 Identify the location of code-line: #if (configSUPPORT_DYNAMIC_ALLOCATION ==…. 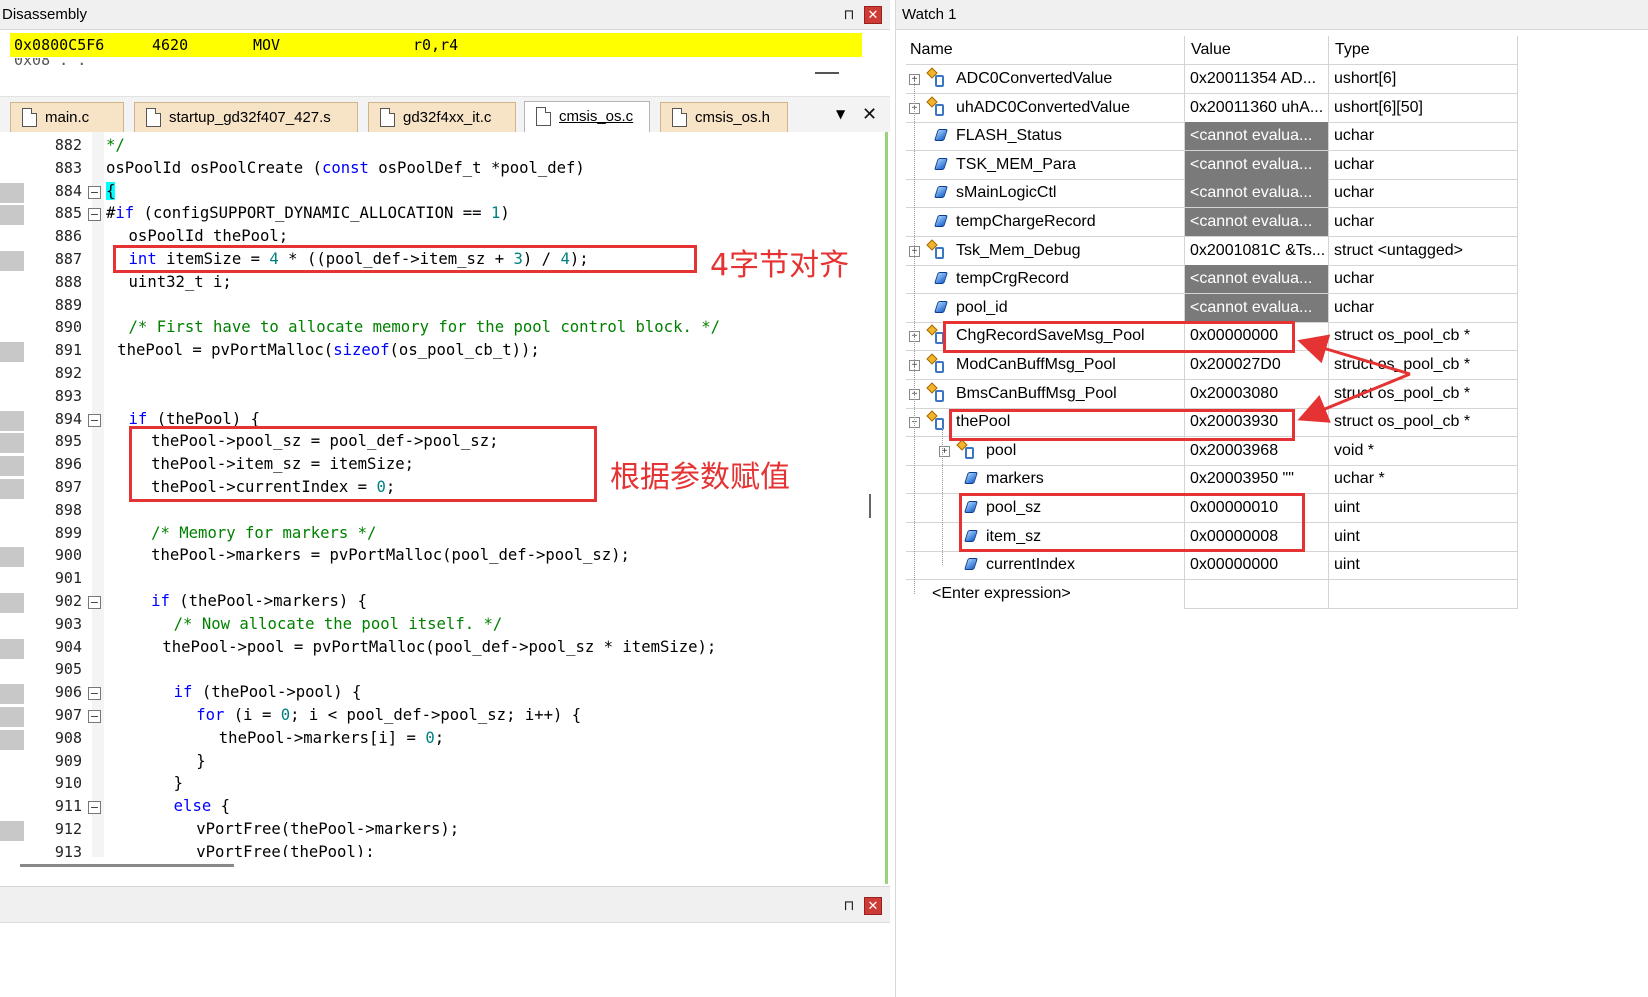
(308, 213).